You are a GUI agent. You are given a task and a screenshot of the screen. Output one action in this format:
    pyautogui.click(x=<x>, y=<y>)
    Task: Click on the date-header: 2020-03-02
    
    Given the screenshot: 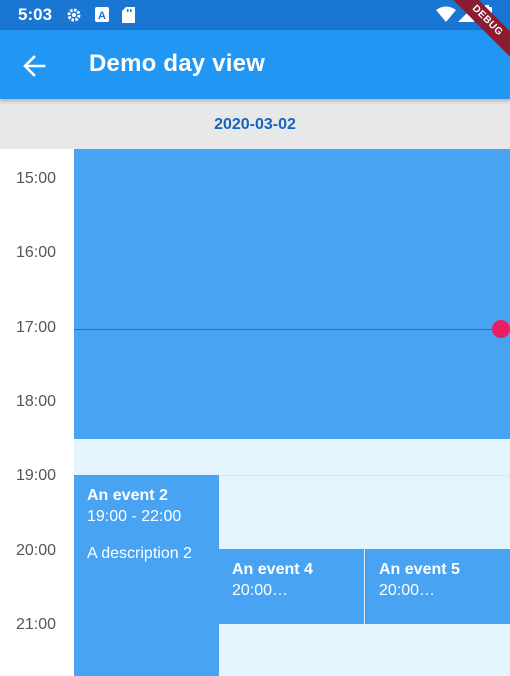 What is the action you would take?
    pyautogui.click(x=255, y=124)
    